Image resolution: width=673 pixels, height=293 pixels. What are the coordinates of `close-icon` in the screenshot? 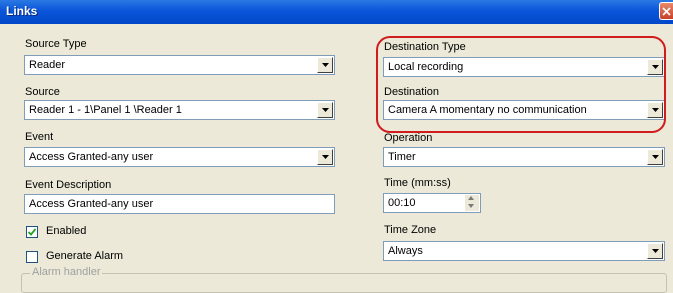 It's located at (666, 11).